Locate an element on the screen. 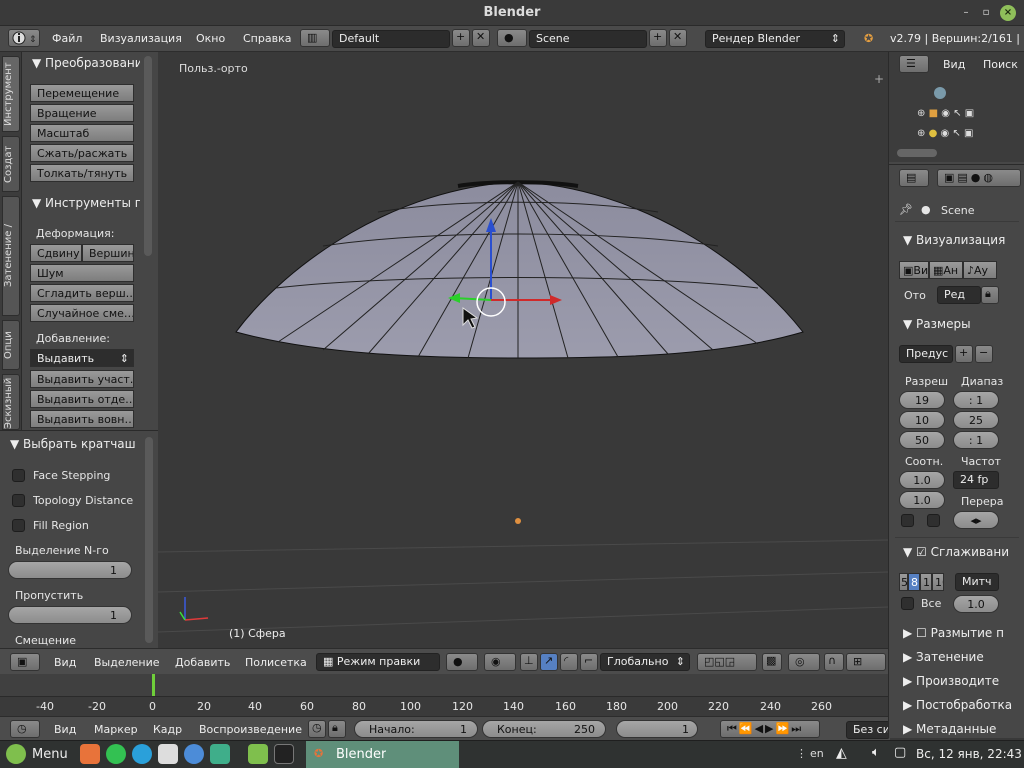 The image size is (1024, 768). menu-button-label: Menu is located at coordinates (50, 754).